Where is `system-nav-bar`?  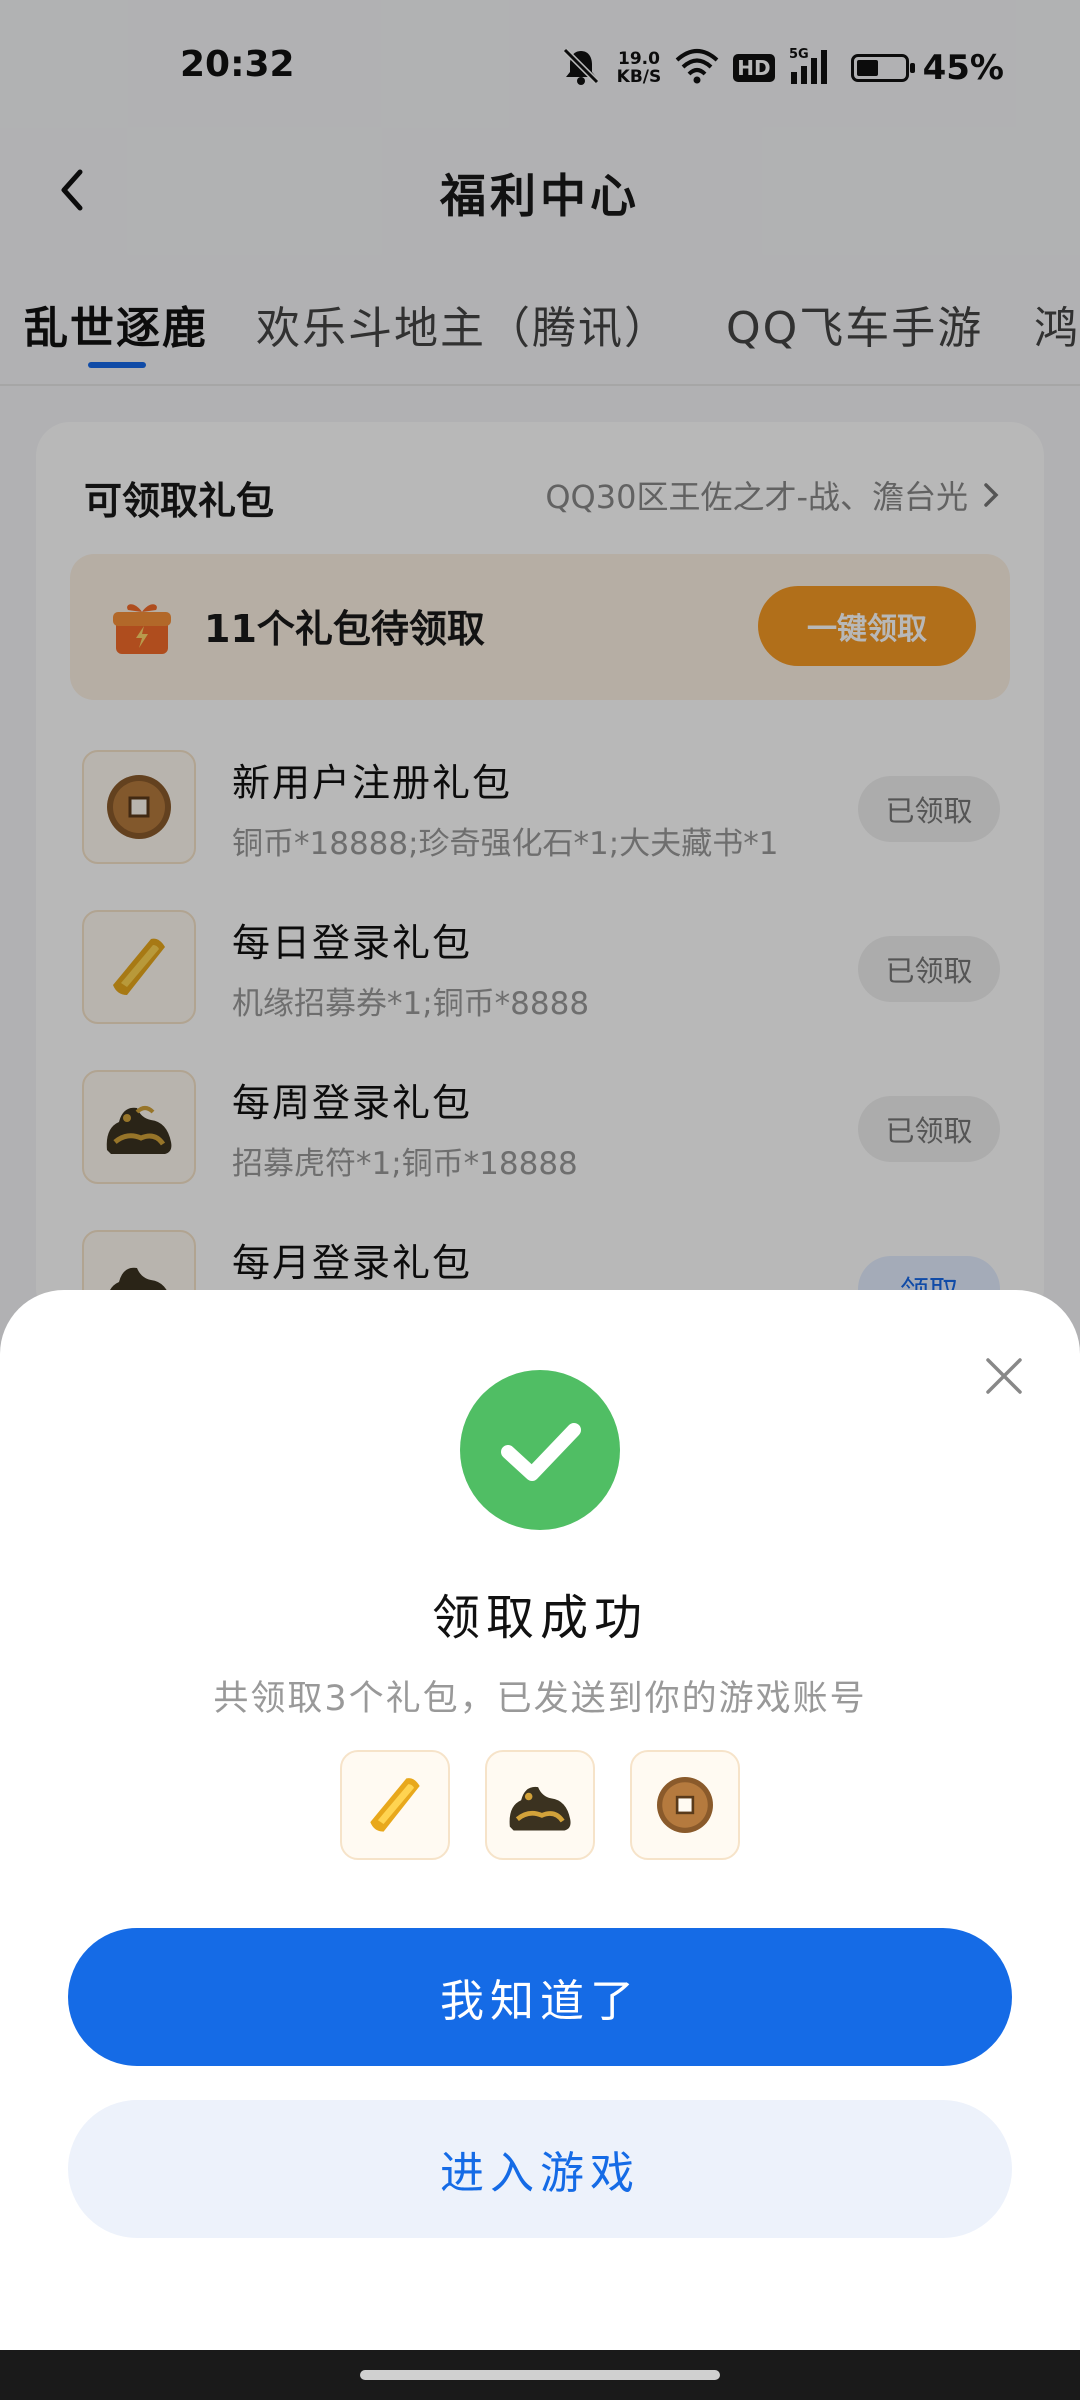 system-nav-bar is located at coordinates (540, 2375).